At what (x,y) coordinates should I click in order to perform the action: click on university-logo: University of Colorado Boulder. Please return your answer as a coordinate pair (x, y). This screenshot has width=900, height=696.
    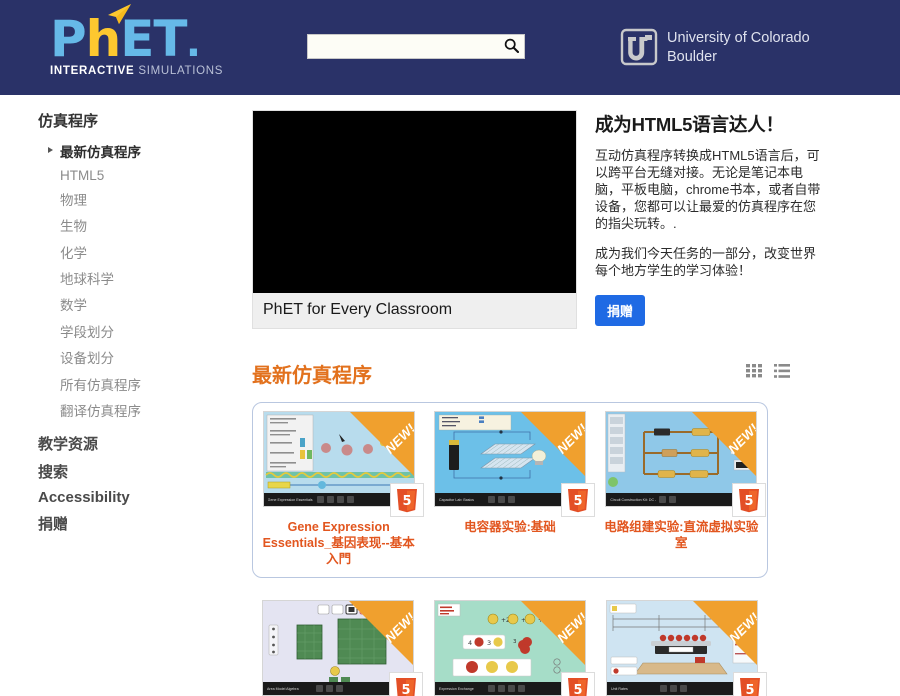
    Looking at the image, I should click on (715, 47).